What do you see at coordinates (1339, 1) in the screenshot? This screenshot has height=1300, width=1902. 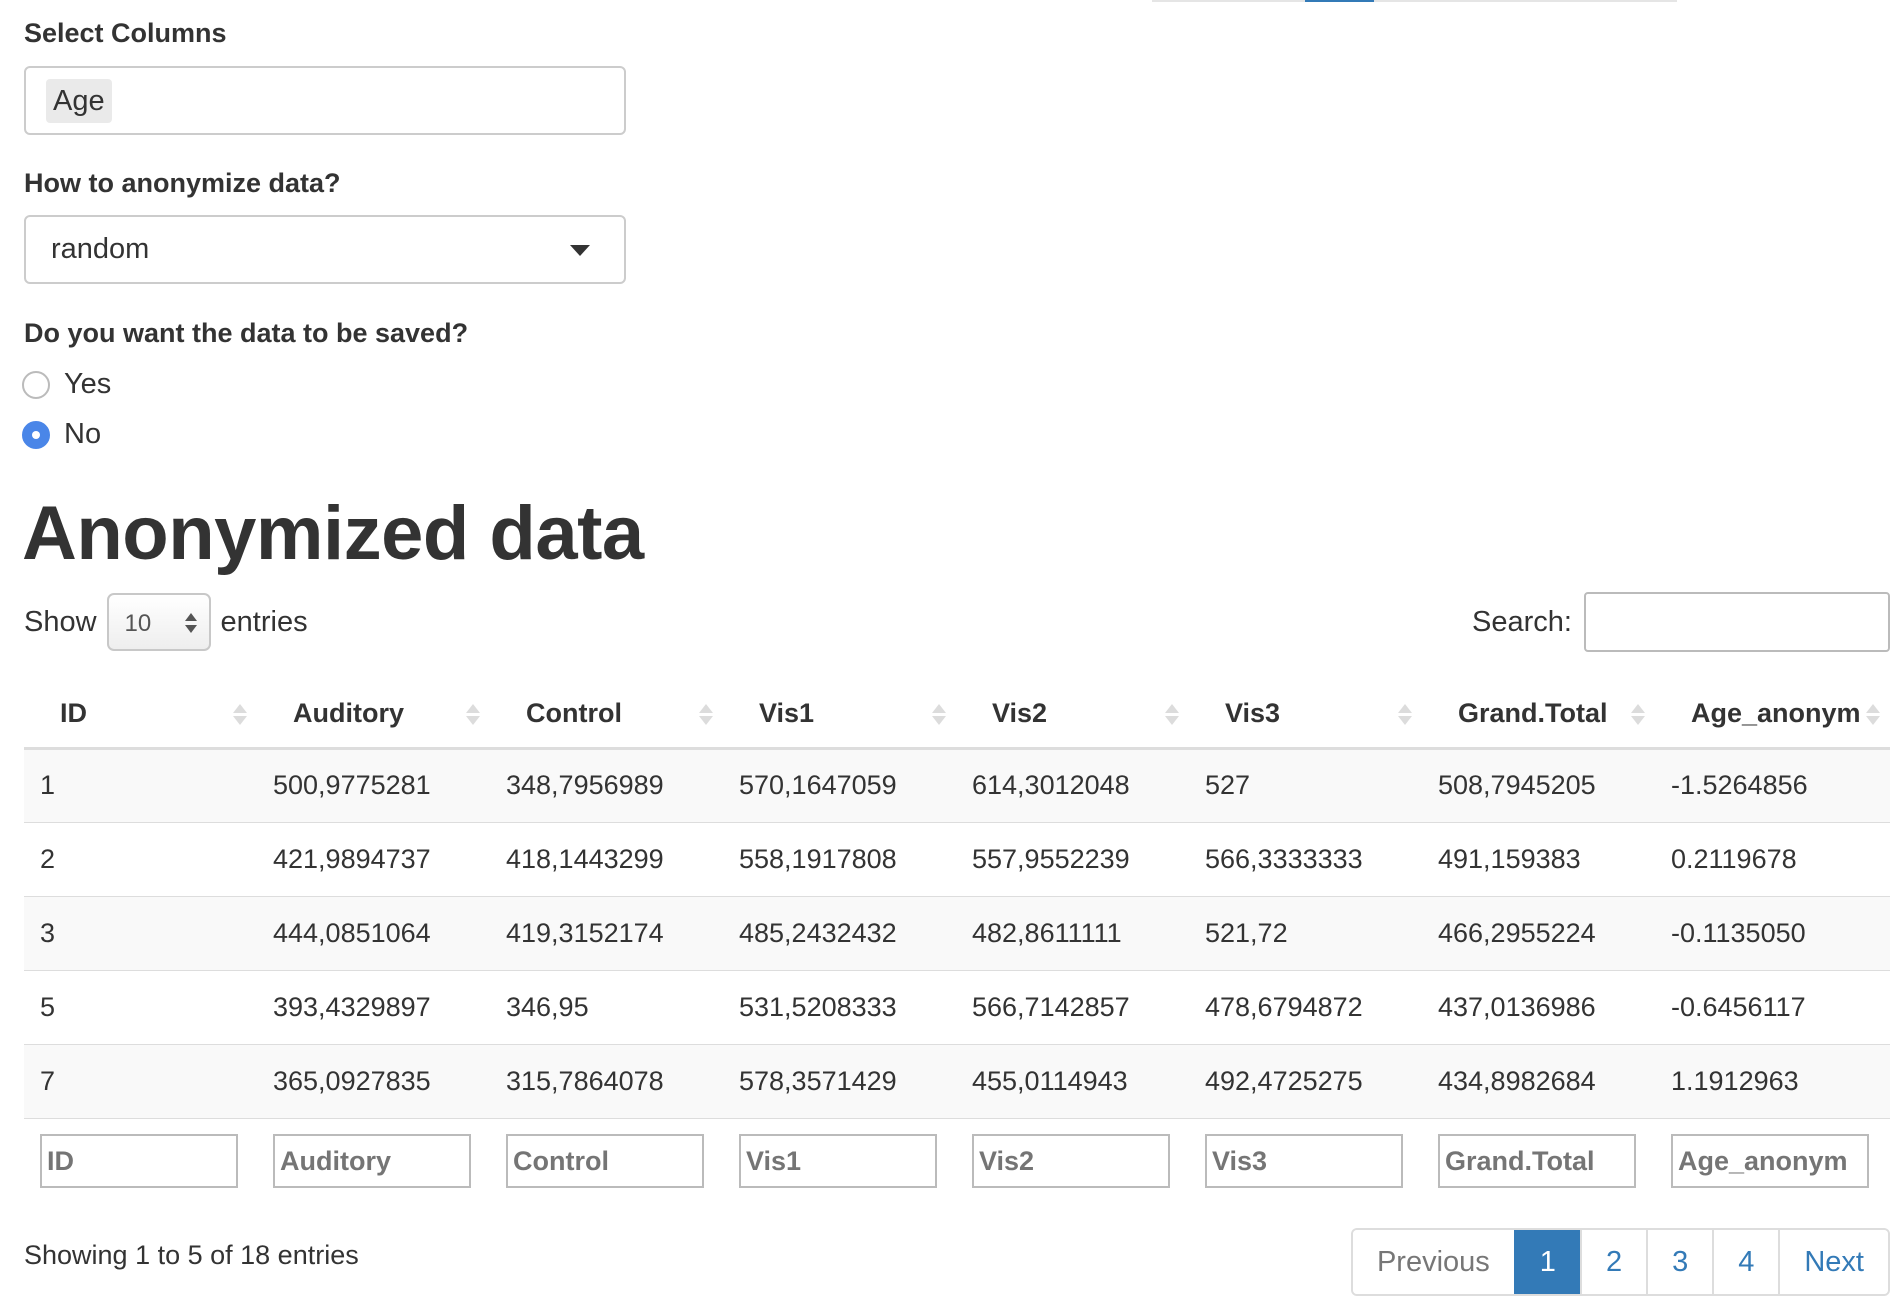 I see `active-tab-indicator` at bounding box center [1339, 1].